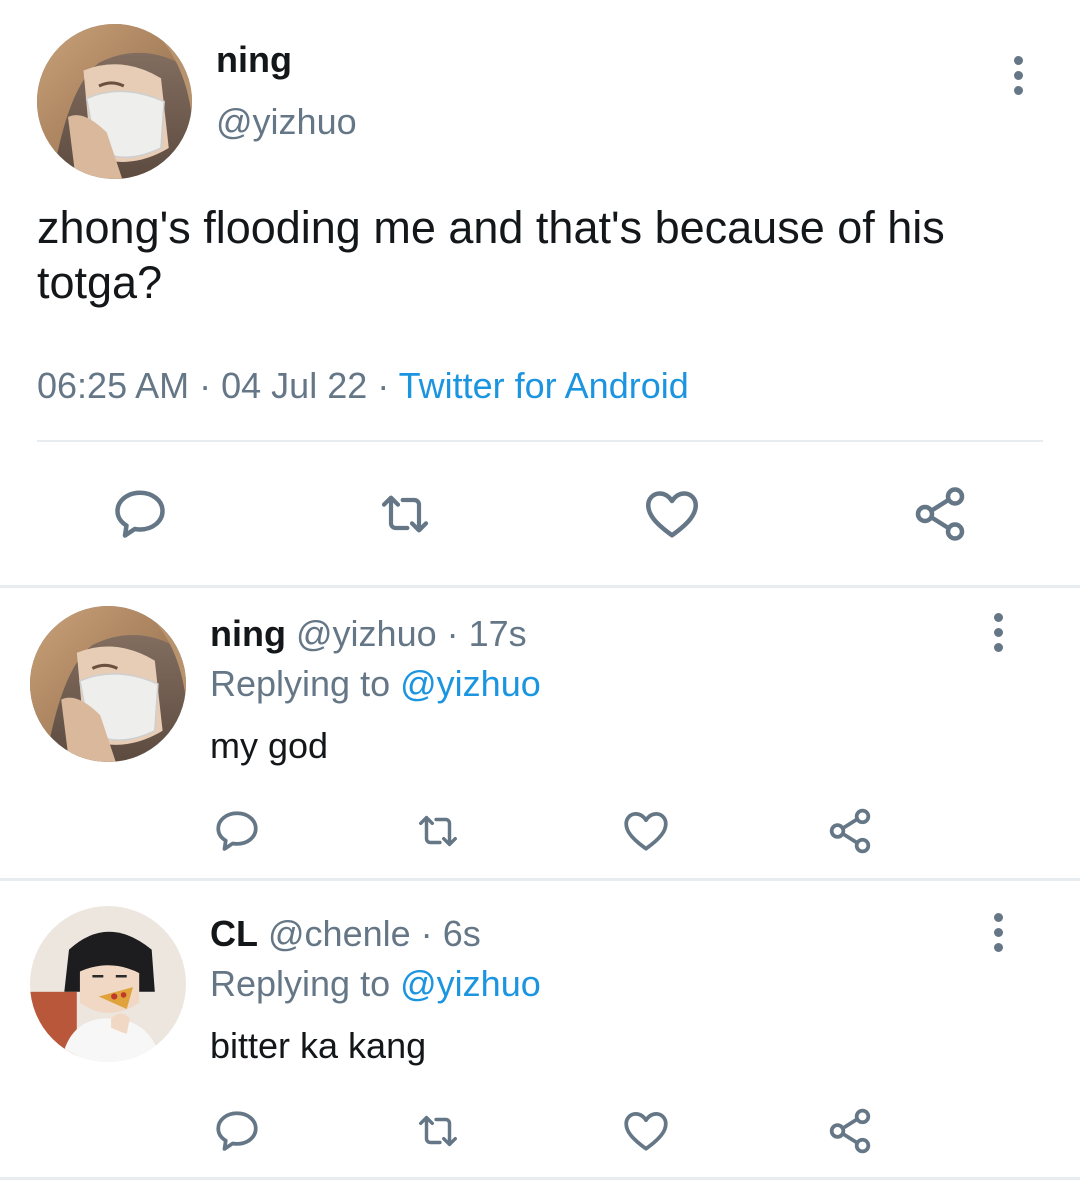 This screenshot has height=1182, width=1080. What do you see at coordinates (269, 745) in the screenshot?
I see `tweet-text: my god` at bounding box center [269, 745].